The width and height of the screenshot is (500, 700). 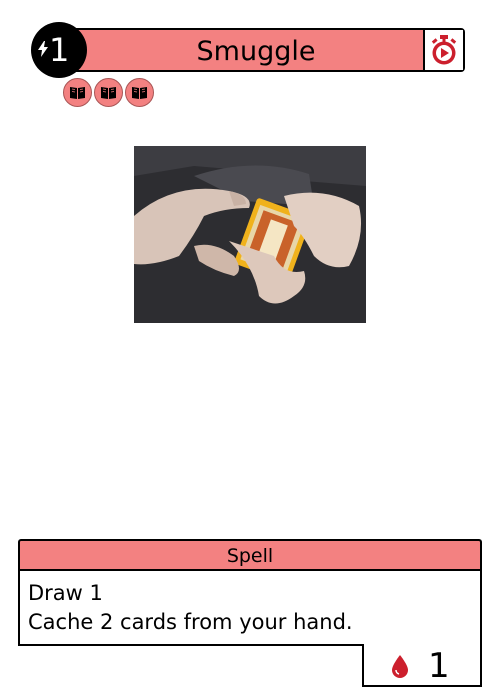 I want to click on lightning-bolt-icon, so click(x=43, y=49).